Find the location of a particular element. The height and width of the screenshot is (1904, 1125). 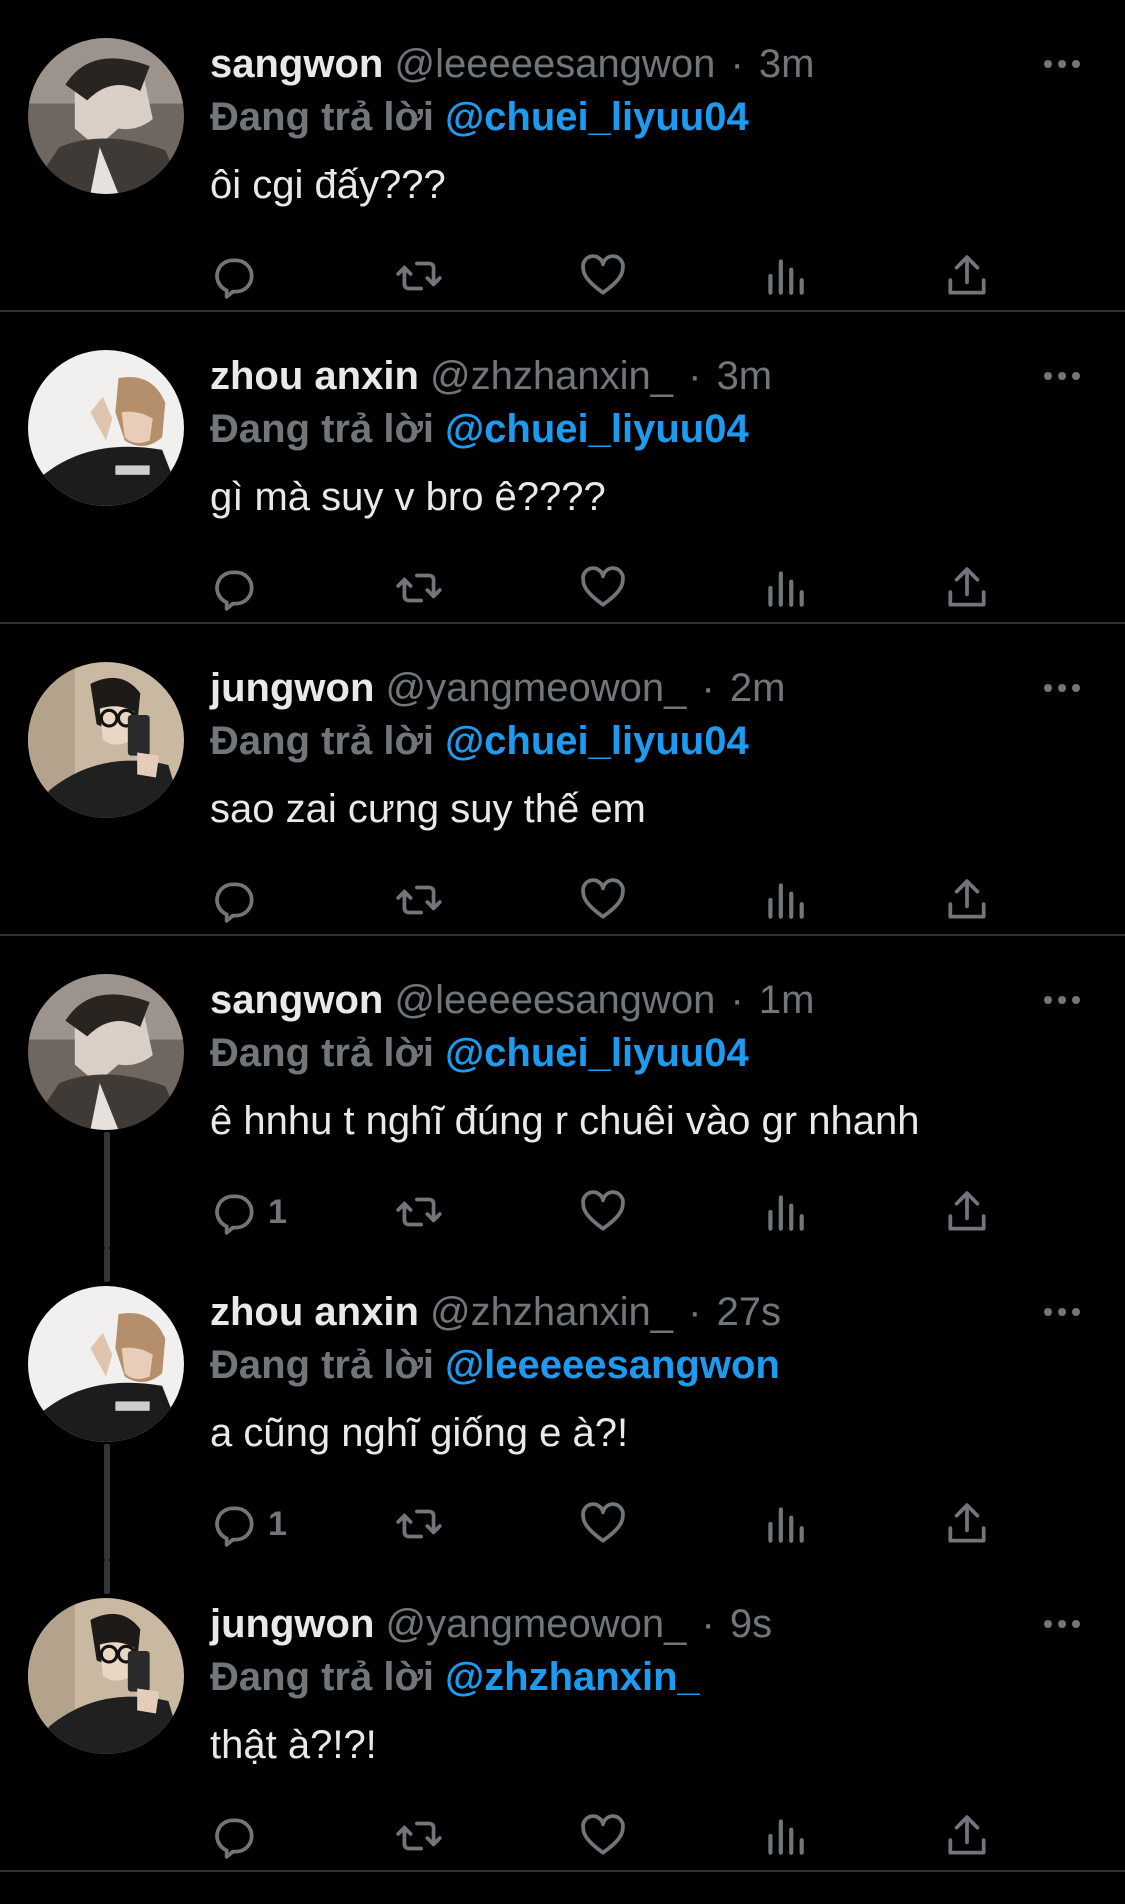

action-bar: 1 is located at coordinates (562, 1212).